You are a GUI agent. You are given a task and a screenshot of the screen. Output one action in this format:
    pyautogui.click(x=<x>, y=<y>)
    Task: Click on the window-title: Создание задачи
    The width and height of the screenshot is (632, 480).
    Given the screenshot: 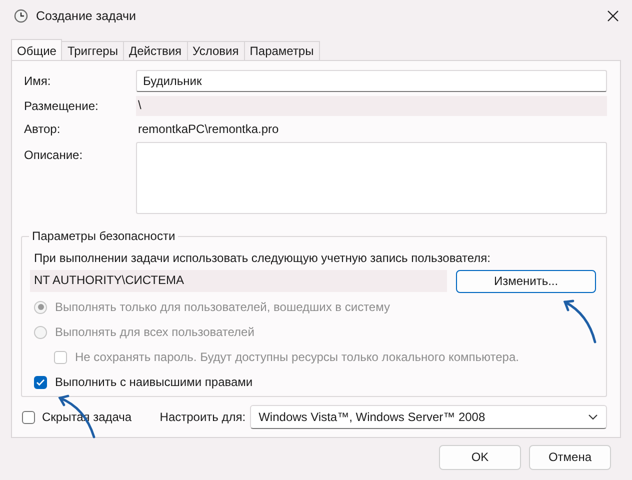 What is the action you would take?
    pyautogui.click(x=86, y=16)
    